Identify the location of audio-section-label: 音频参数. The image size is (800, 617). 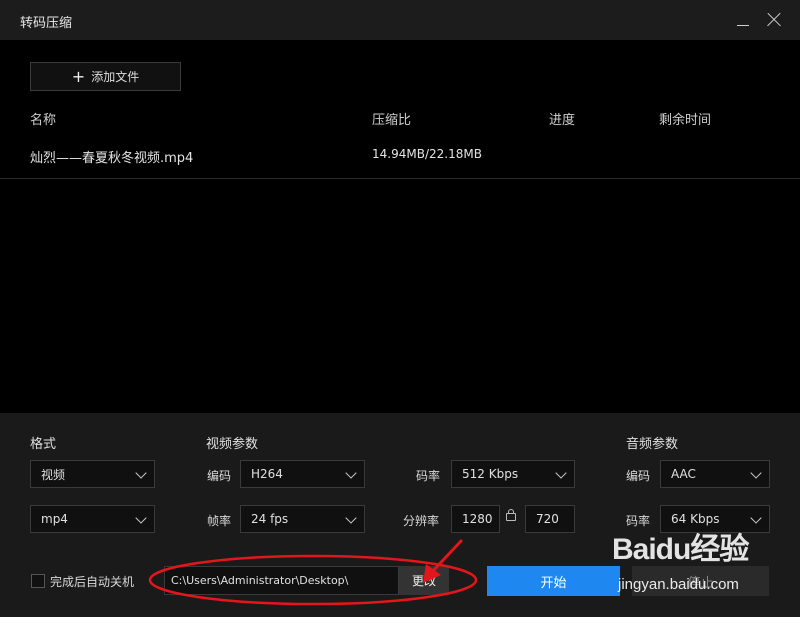
(652, 444).